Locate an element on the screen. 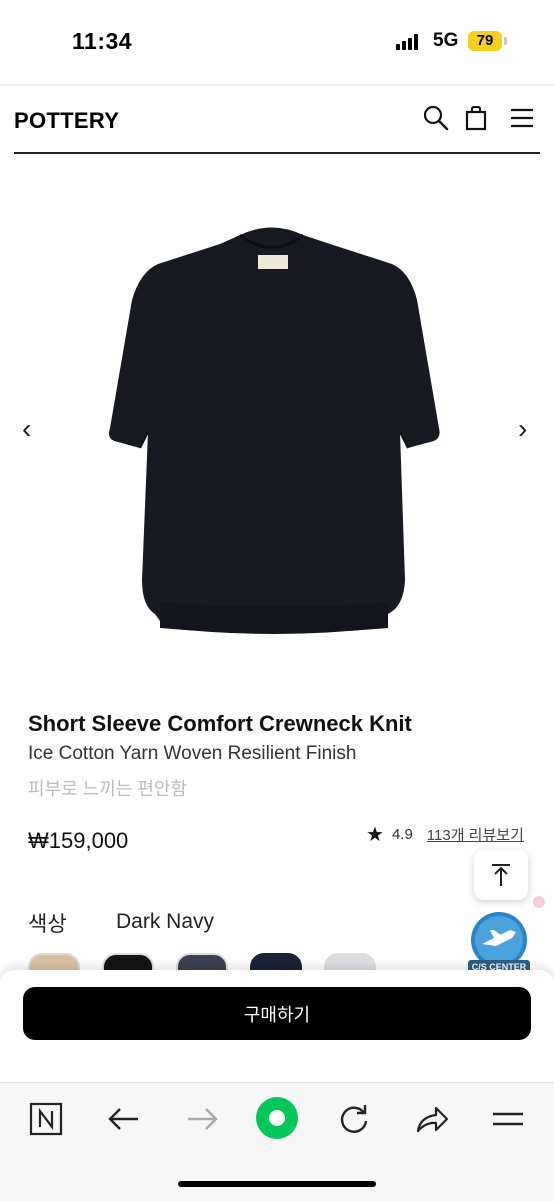  product-title: Short Sleeve Comfort Crewneck Knit is located at coordinates (220, 723).